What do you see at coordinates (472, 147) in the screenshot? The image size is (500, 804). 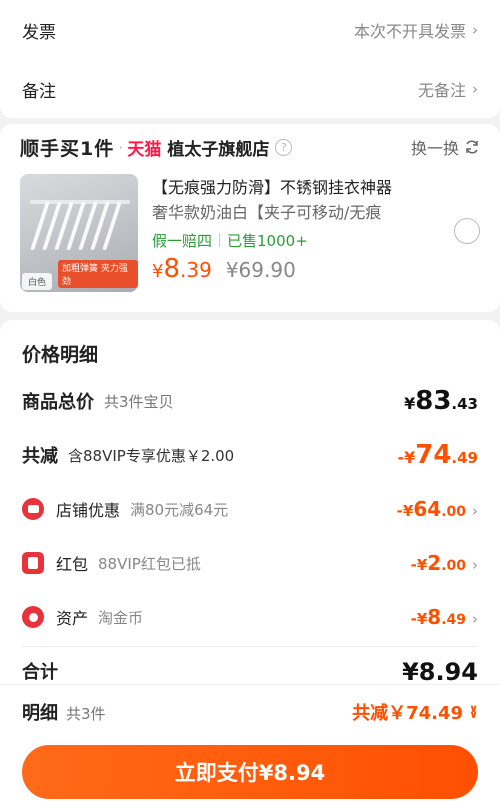 I see `refresh-icon` at bounding box center [472, 147].